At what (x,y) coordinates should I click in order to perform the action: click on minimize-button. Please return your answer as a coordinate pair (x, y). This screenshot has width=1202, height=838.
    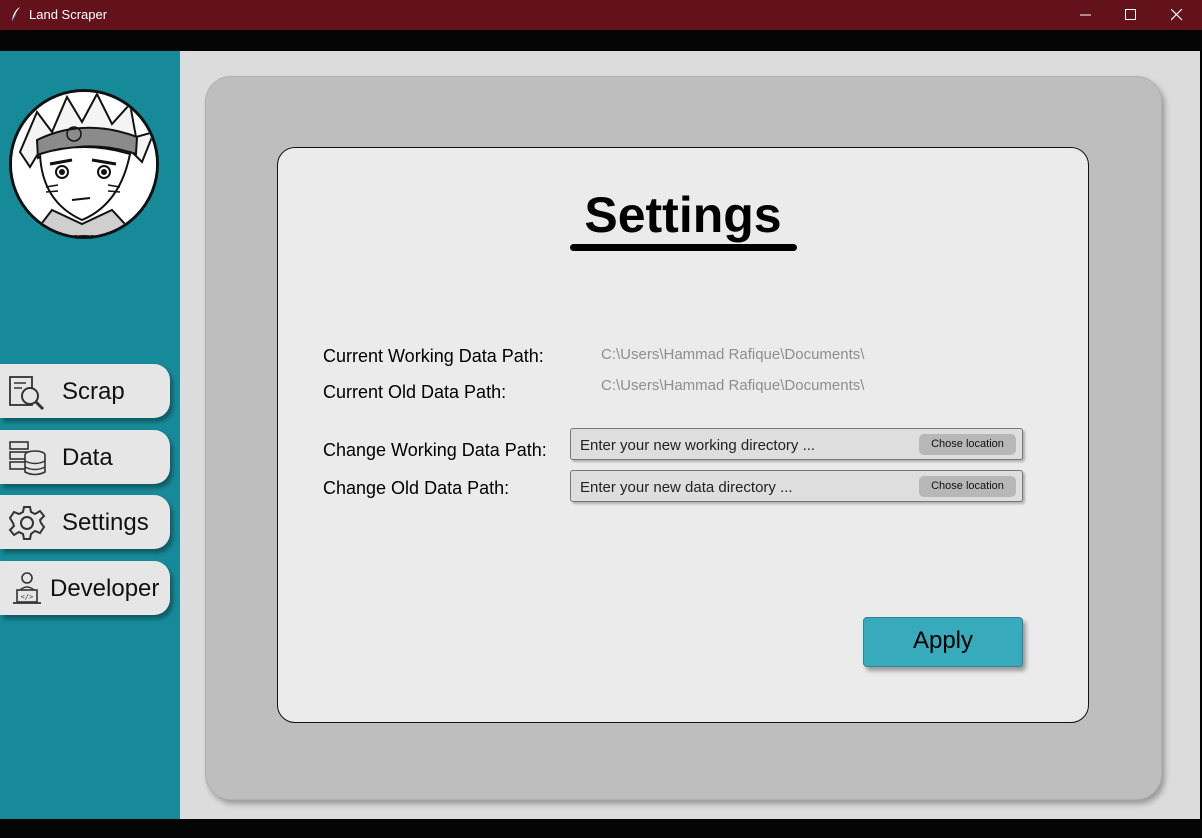
    Looking at the image, I should click on (1086, 15).